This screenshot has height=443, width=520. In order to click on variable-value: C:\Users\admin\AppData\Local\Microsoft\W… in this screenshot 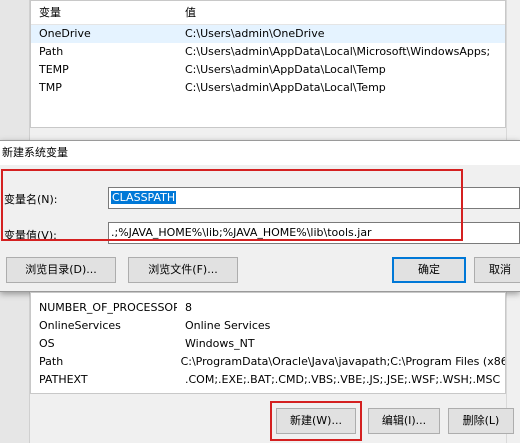, I will do `click(338, 51)`.